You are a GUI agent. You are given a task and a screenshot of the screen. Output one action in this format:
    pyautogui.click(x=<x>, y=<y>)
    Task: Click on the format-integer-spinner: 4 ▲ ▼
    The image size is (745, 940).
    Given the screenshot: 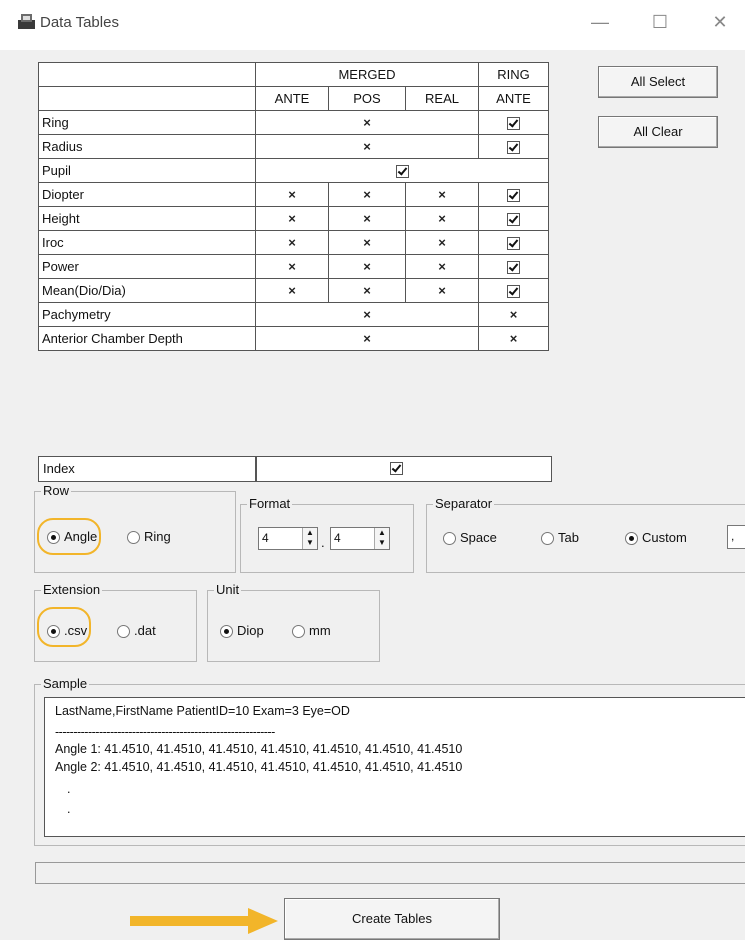 What is the action you would take?
    pyautogui.click(x=288, y=538)
    